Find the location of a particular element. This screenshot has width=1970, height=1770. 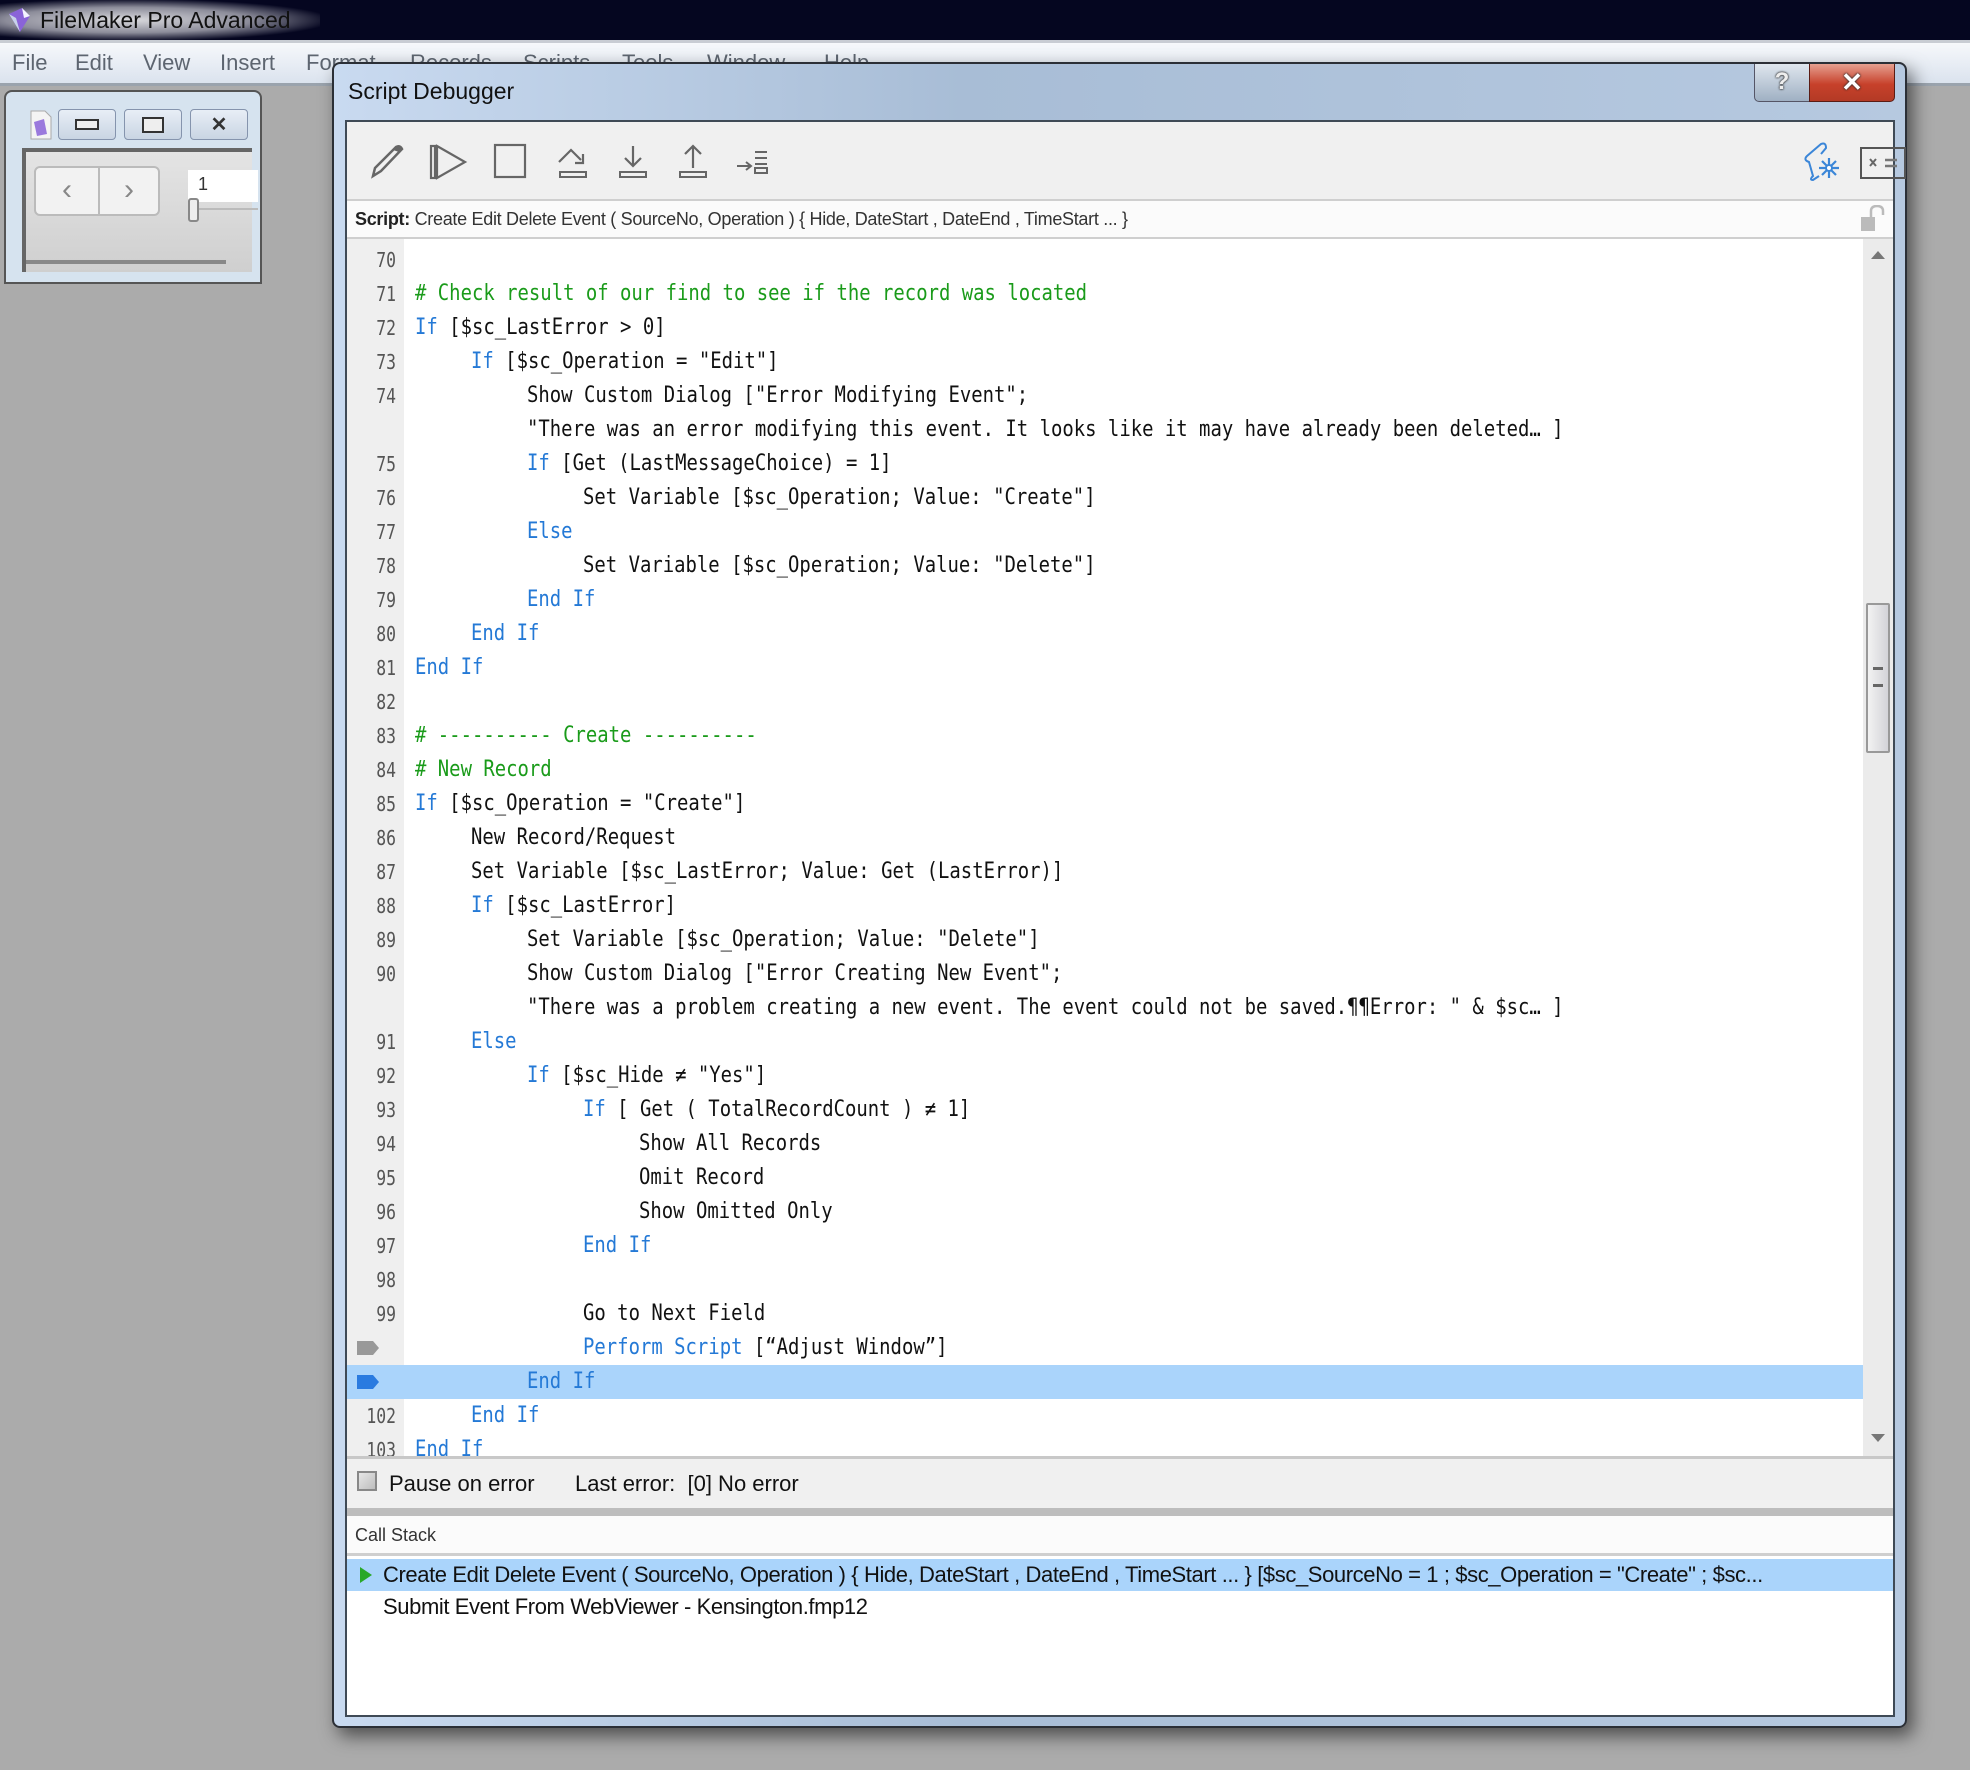

line-number: 85 is located at coordinates (376, 804).